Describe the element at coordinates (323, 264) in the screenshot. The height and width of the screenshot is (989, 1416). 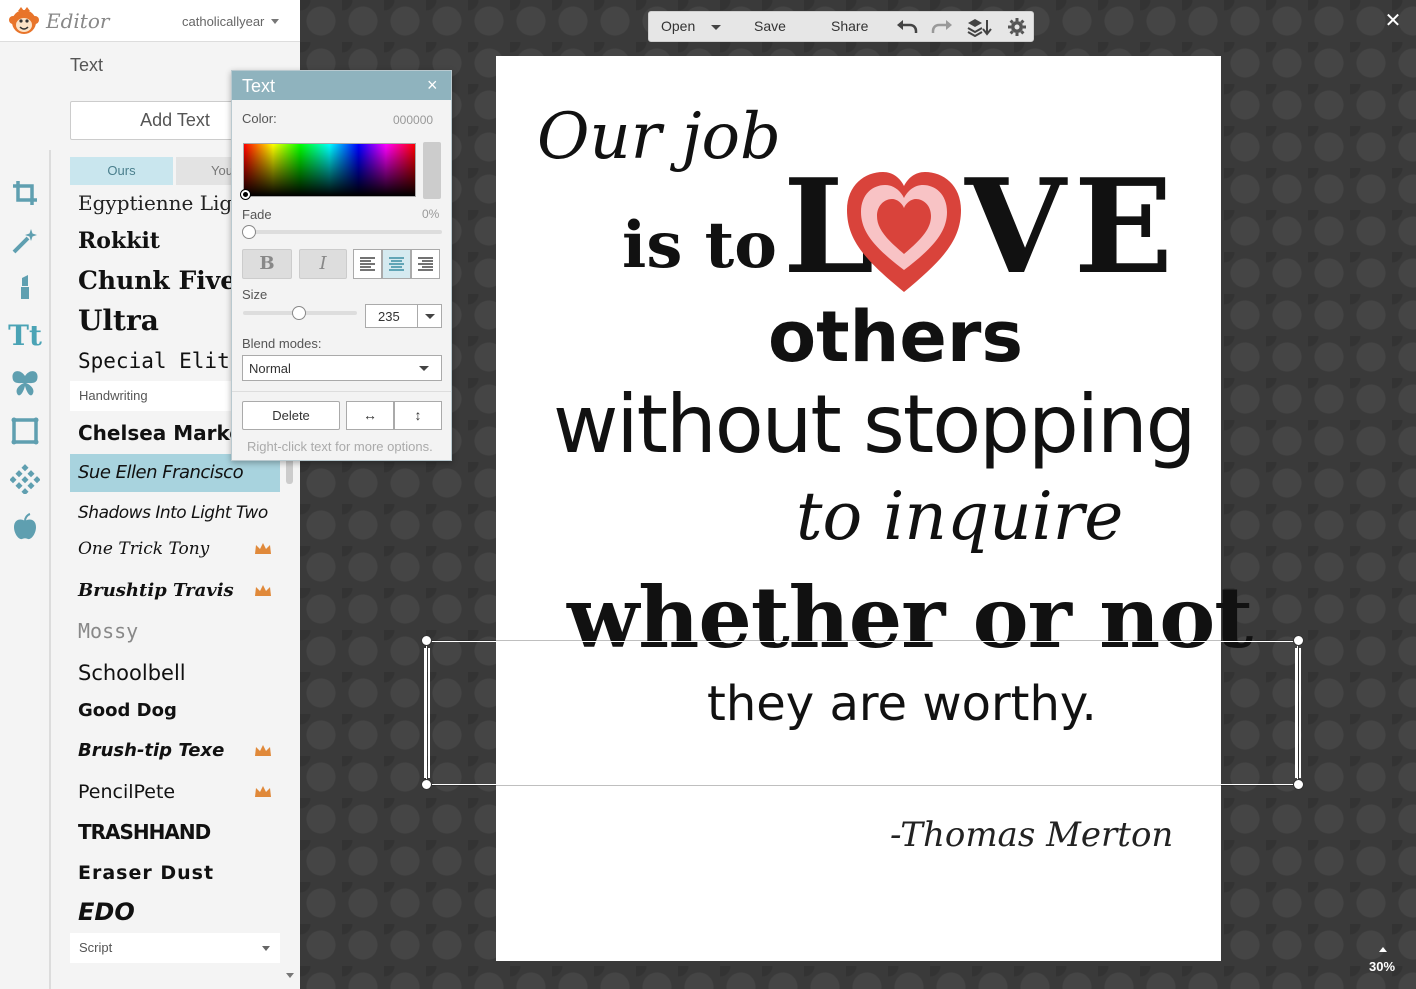
I see `italic-button: I` at that location.